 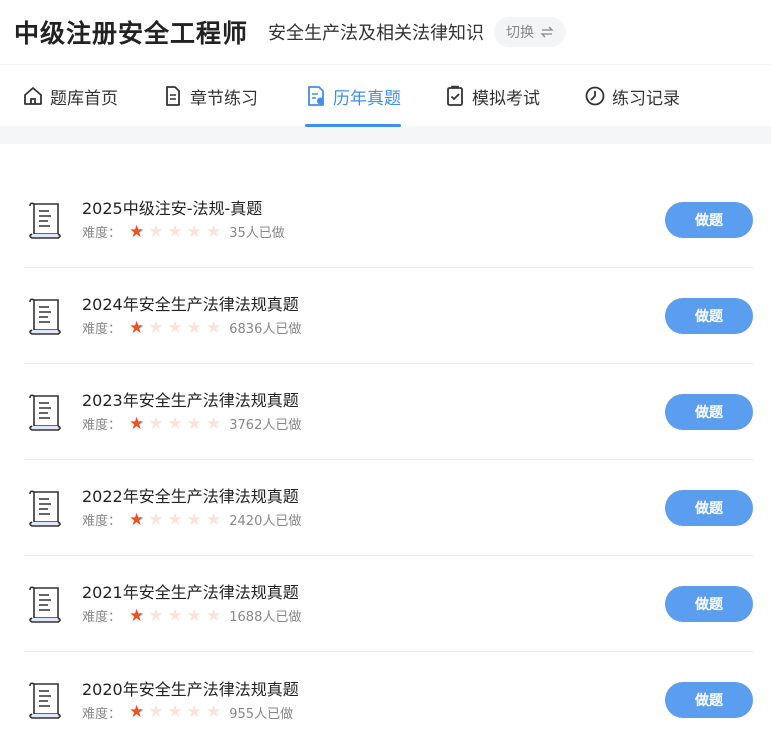 I want to click on list-item: 2020年安全生产法律法规真题难度： ★ ★ ★ ★ ★ 955人已做 做题, so click(x=388, y=696).